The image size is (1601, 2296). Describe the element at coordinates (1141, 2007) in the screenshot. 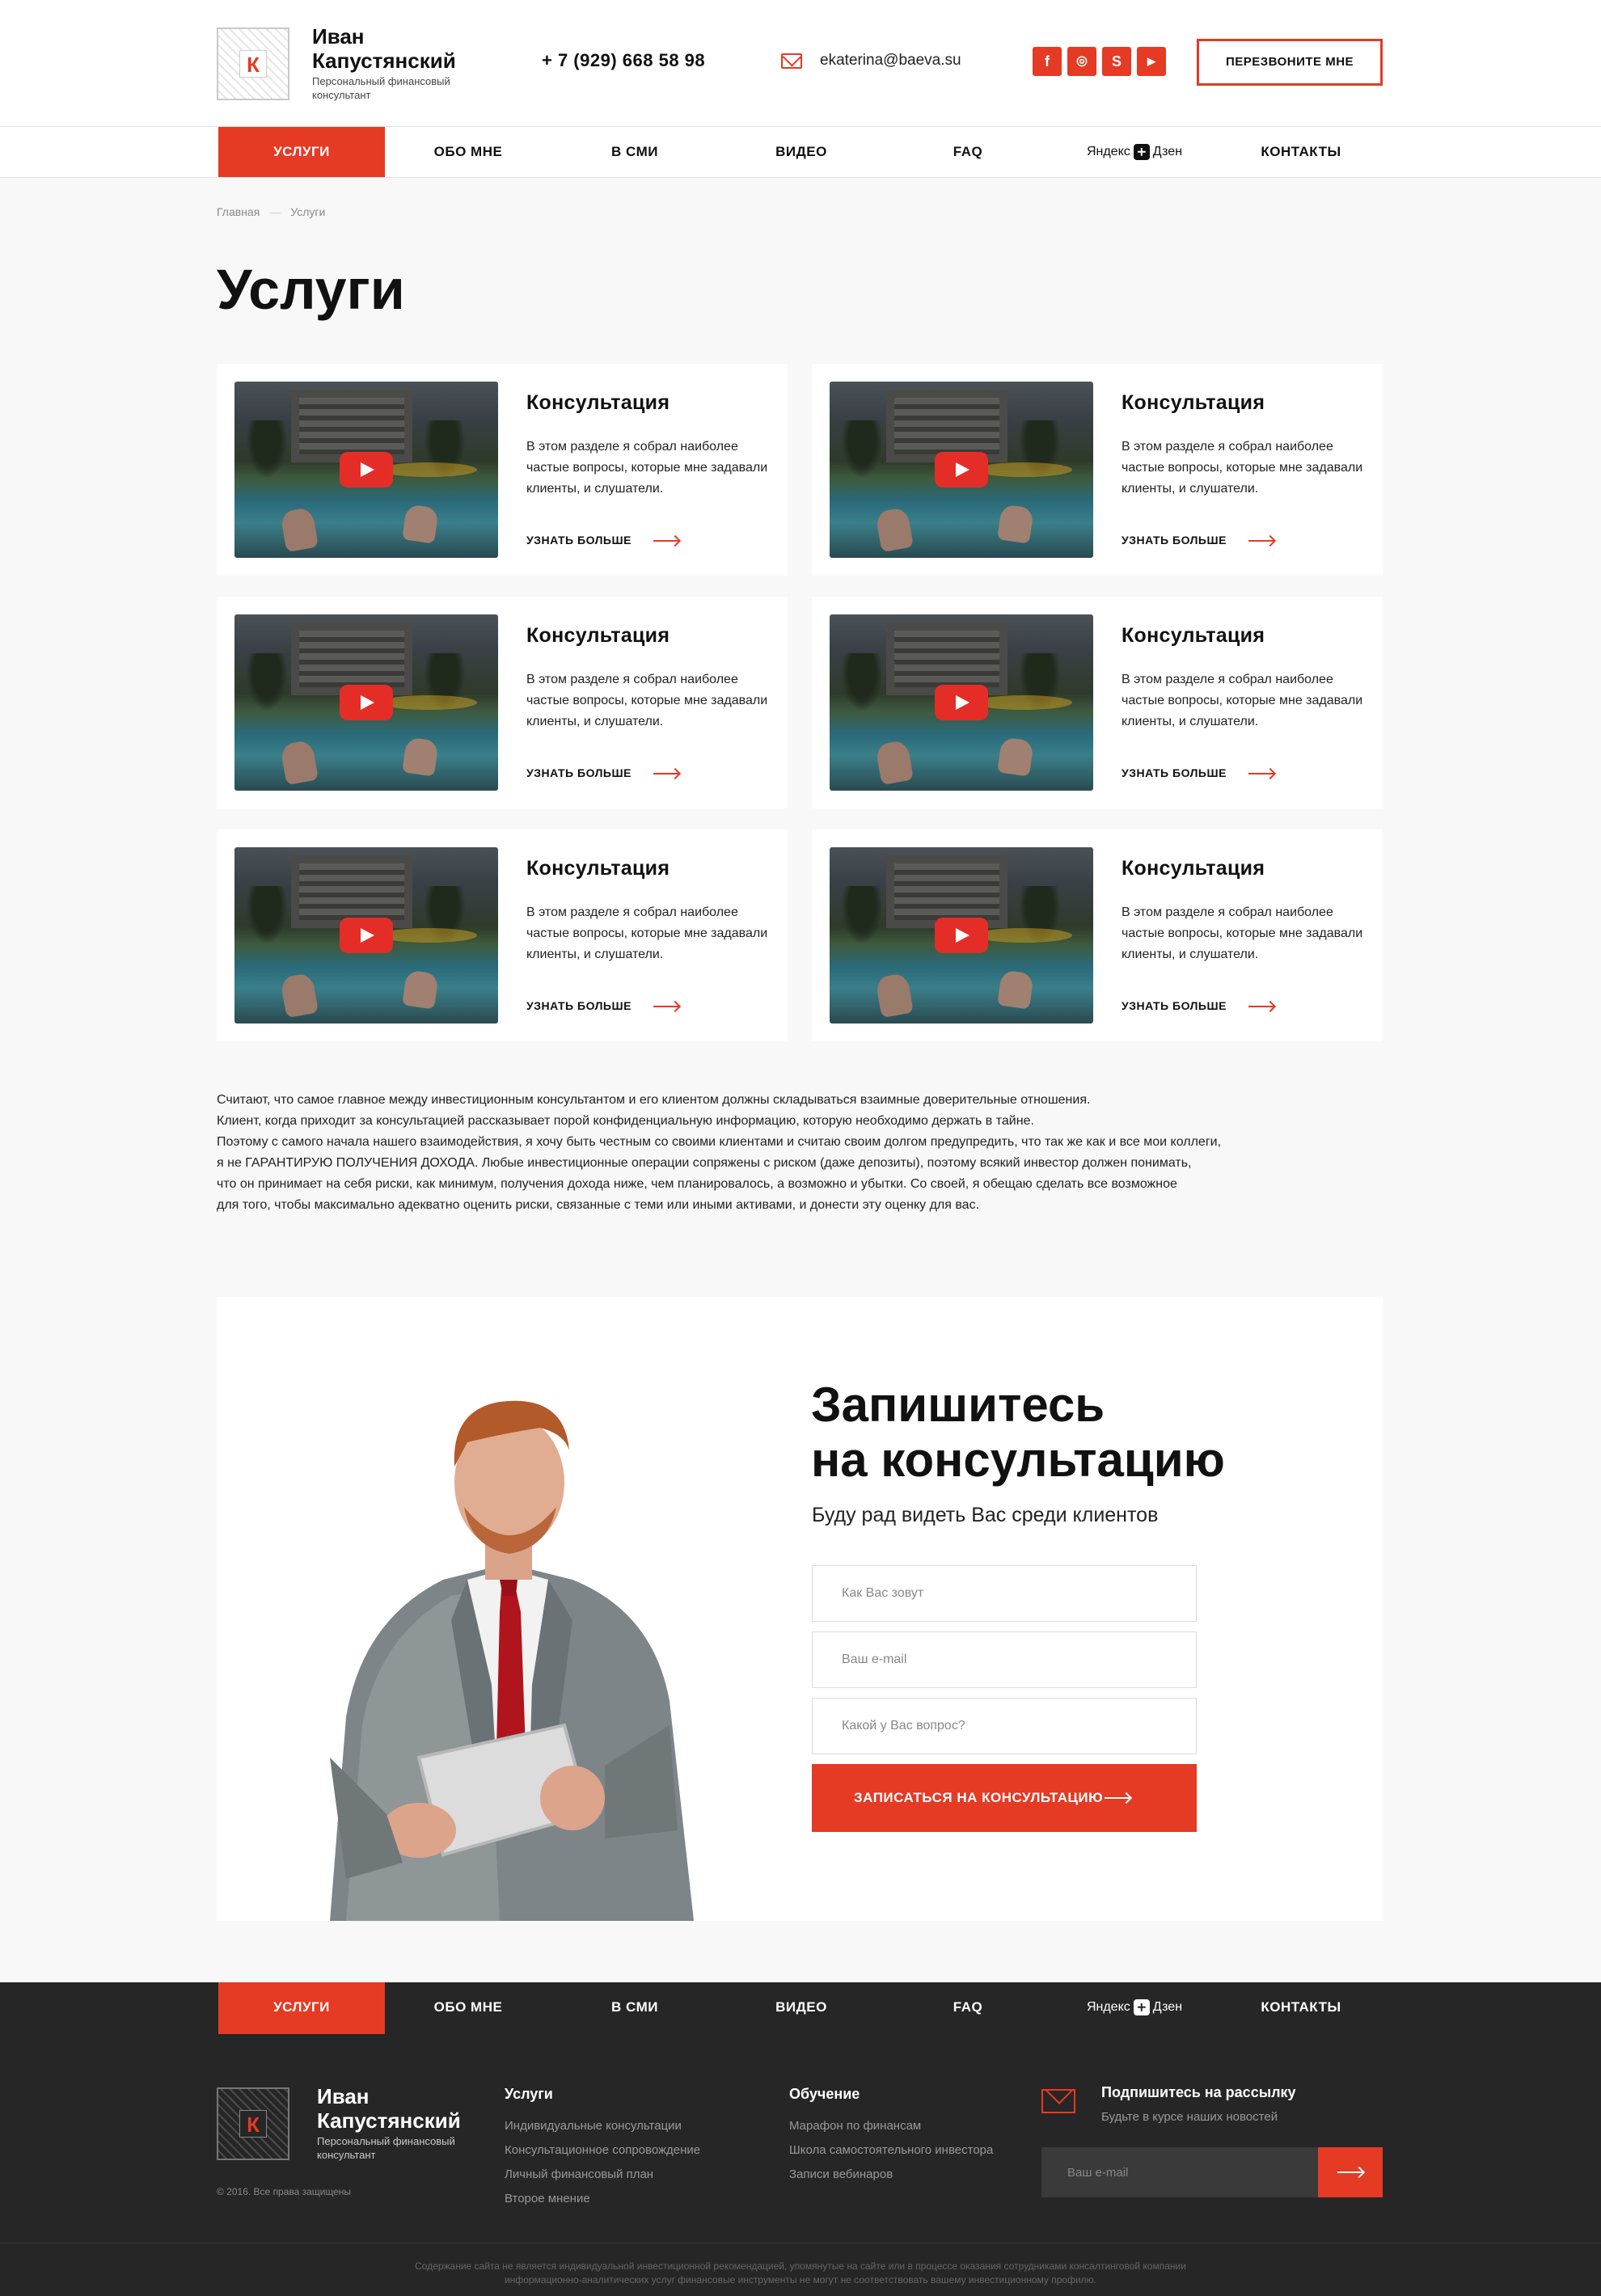

I see `zen-logo-icon` at that location.